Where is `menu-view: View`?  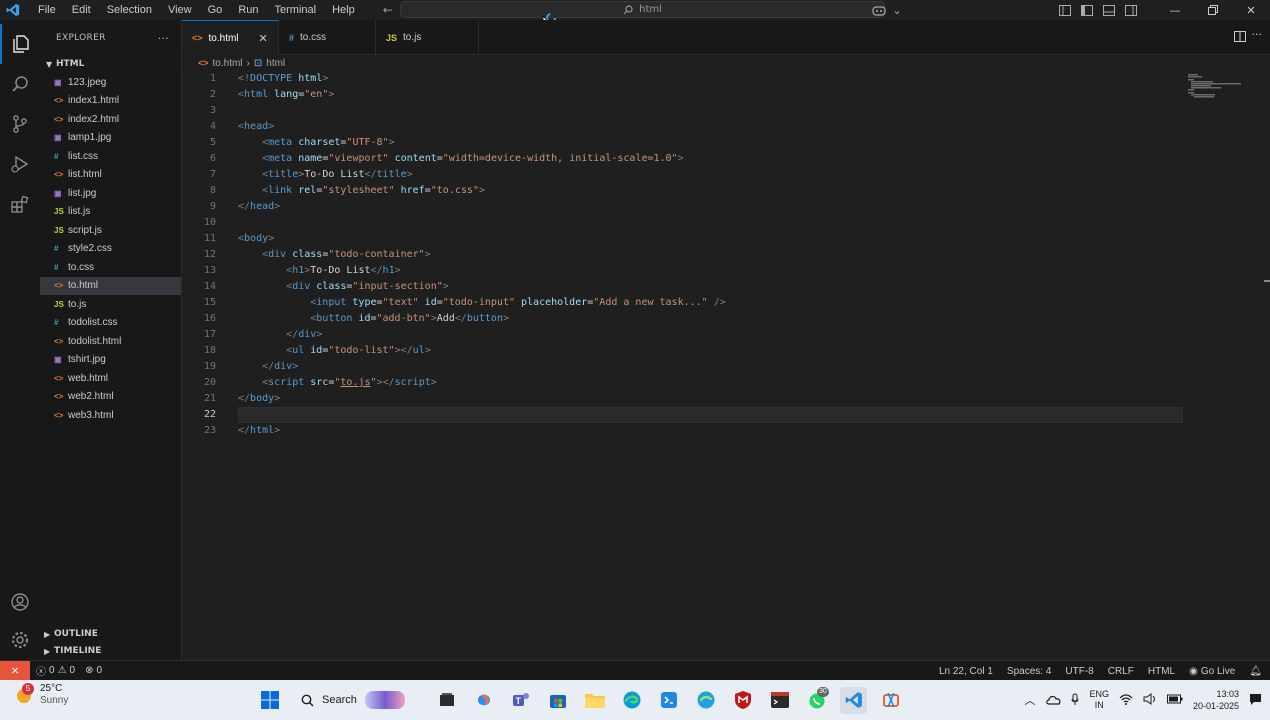
menu-view: View is located at coordinates (180, 10).